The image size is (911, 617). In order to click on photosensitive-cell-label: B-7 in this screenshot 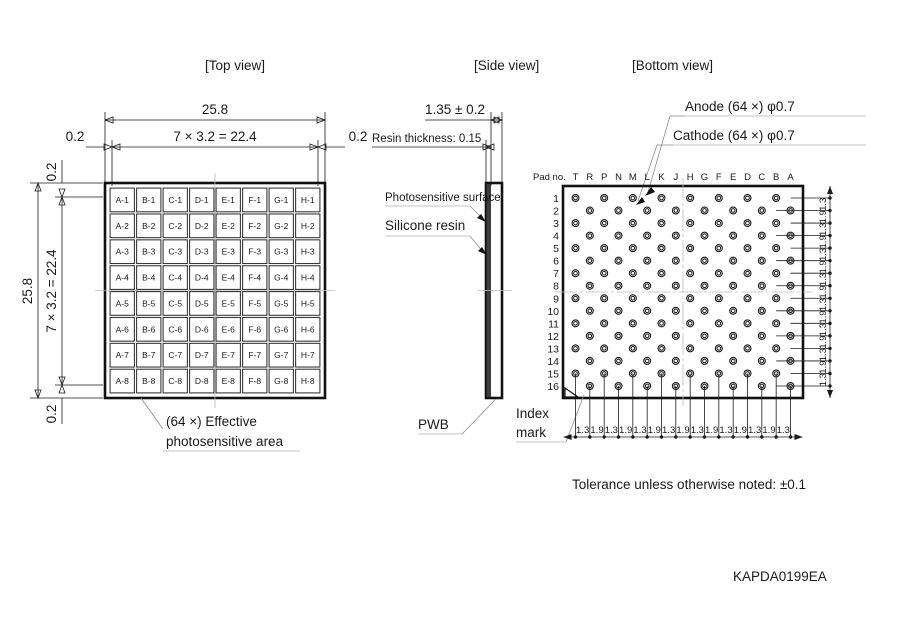, I will do `click(149, 355)`.